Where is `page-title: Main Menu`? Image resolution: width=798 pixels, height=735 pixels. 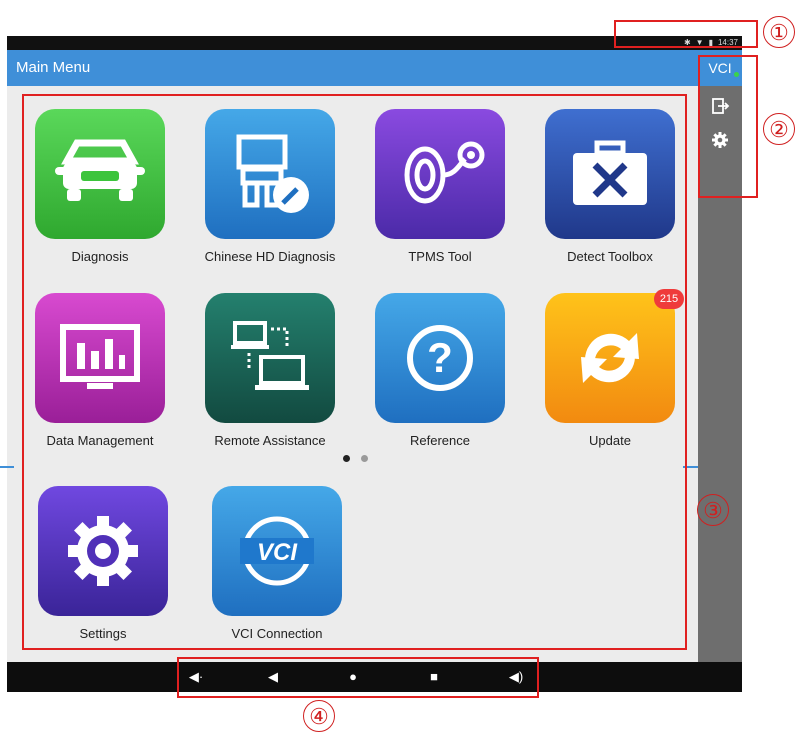 page-title: Main Menu is located at coordinates (53, 67).